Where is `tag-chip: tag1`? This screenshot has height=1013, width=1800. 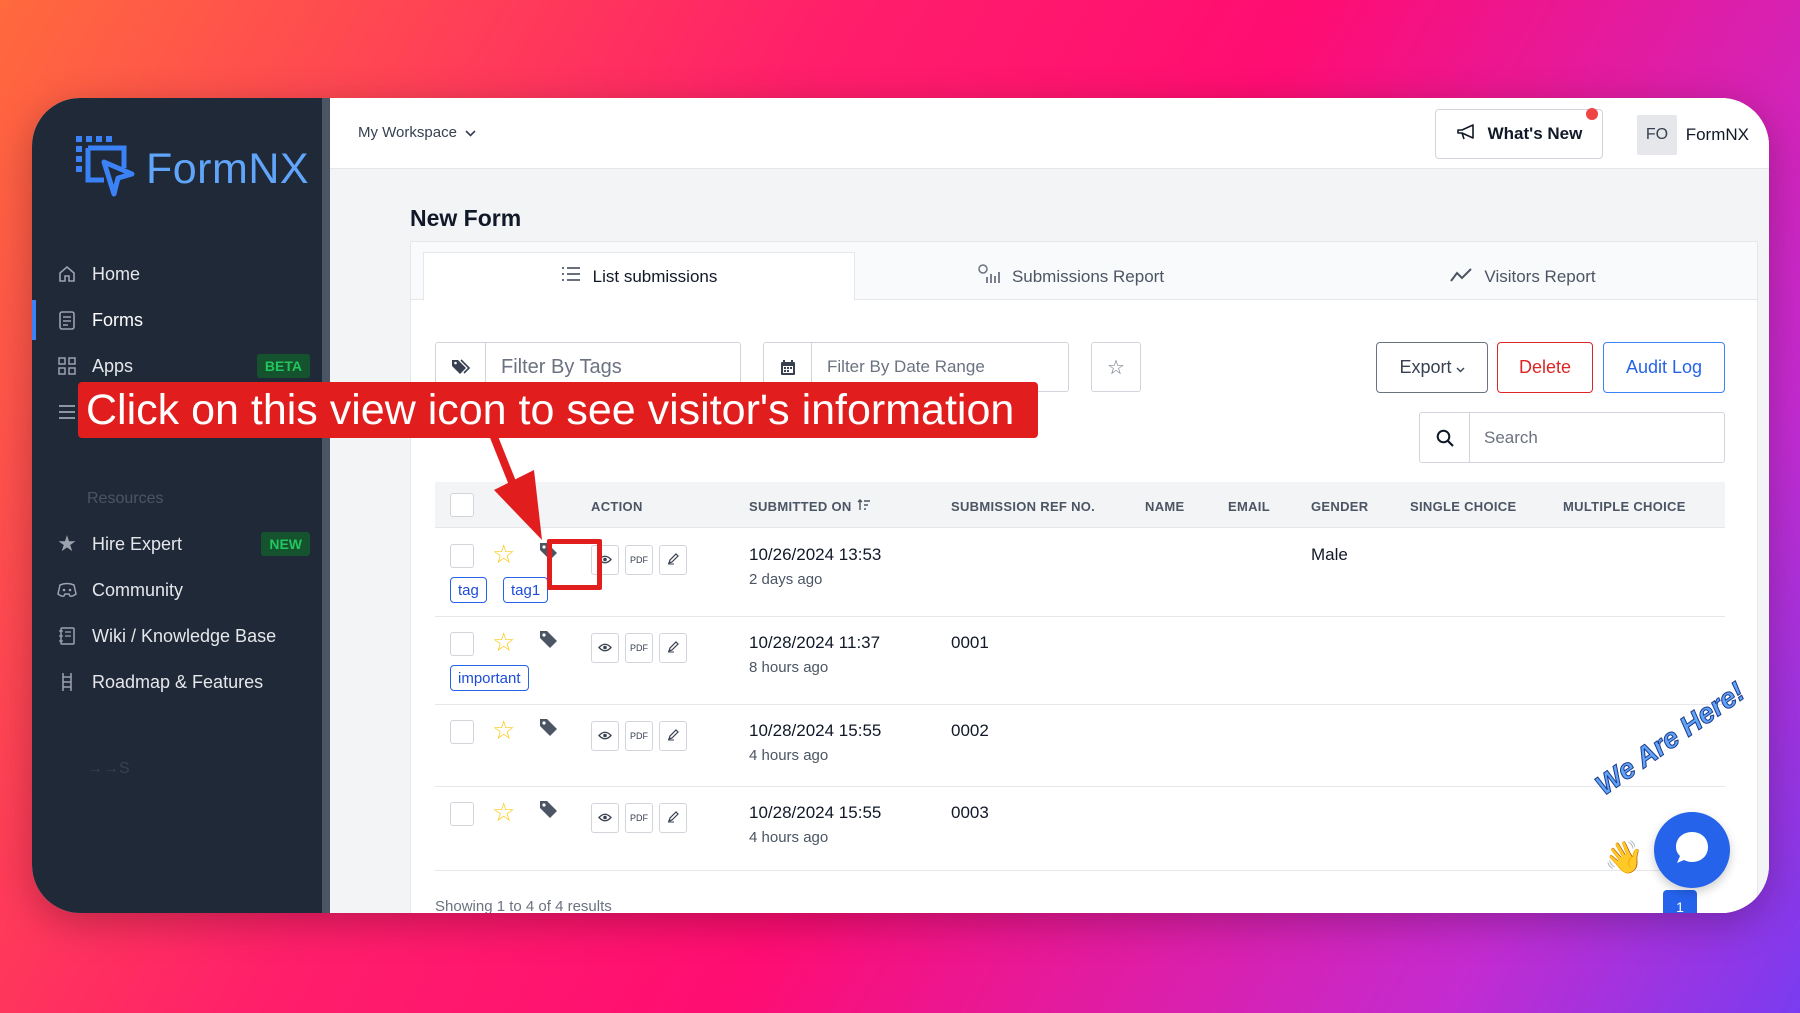
tag-chip: tag1 is located at coordinates (526, 590).